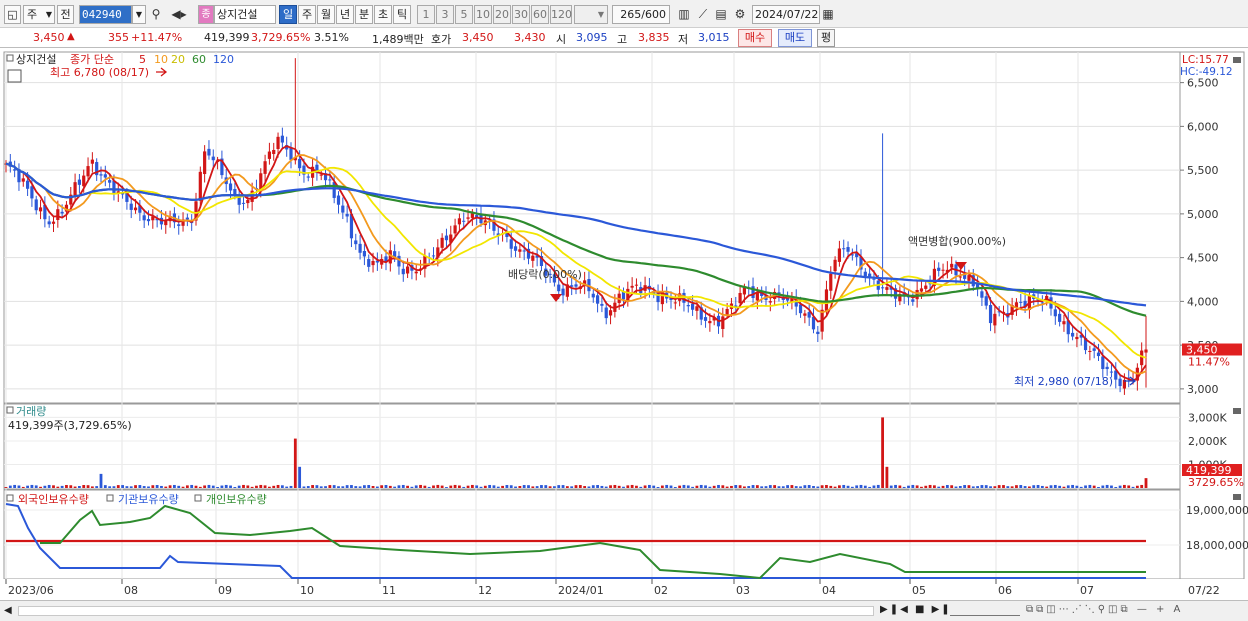  Describe the element at coordinates (624, 589) in the screenshot. I see `x-axis-bg` at that location.